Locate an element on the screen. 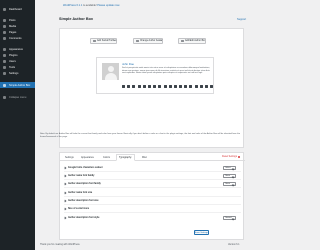 The height and width of the screenshot is (250, 320). sidebar-item-label: Media is located at coordinates (13, 26).